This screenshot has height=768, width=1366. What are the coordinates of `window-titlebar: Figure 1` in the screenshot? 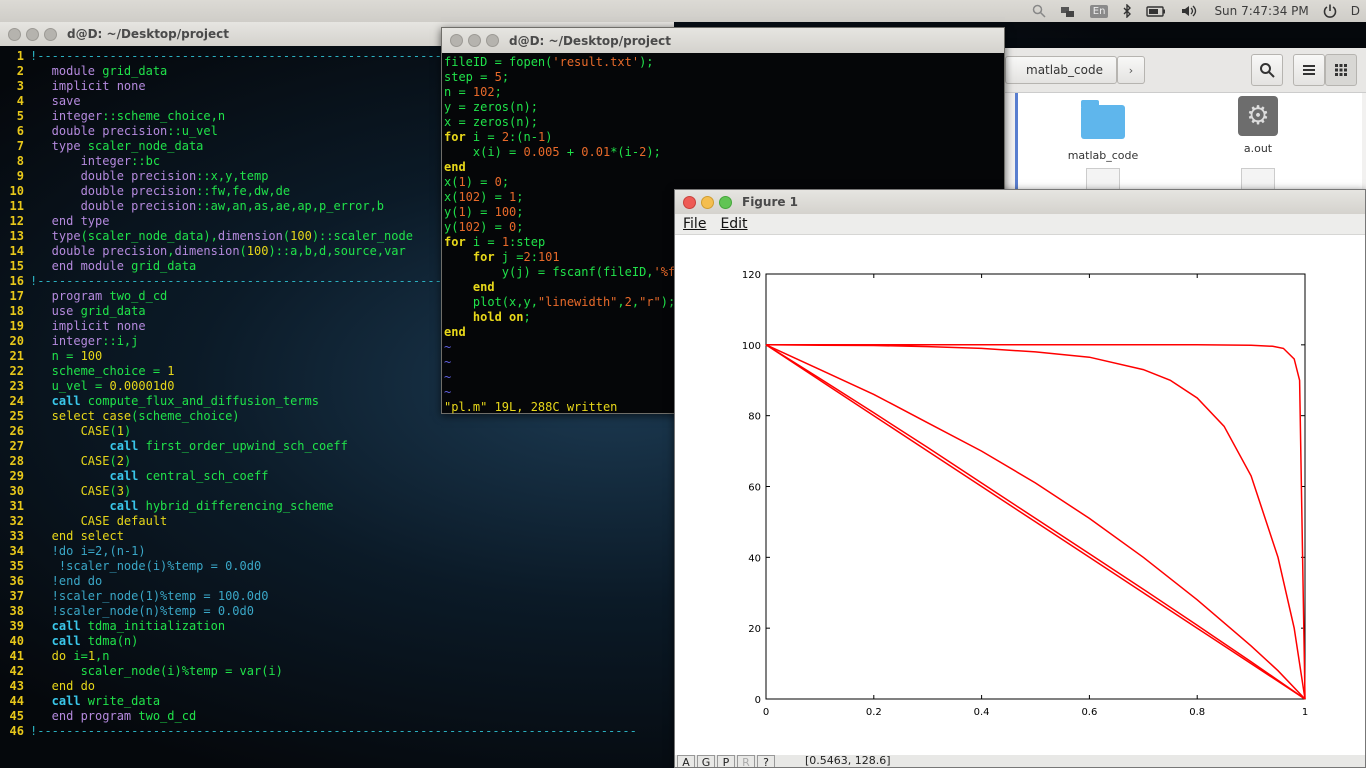 It's located at (1020, 202).